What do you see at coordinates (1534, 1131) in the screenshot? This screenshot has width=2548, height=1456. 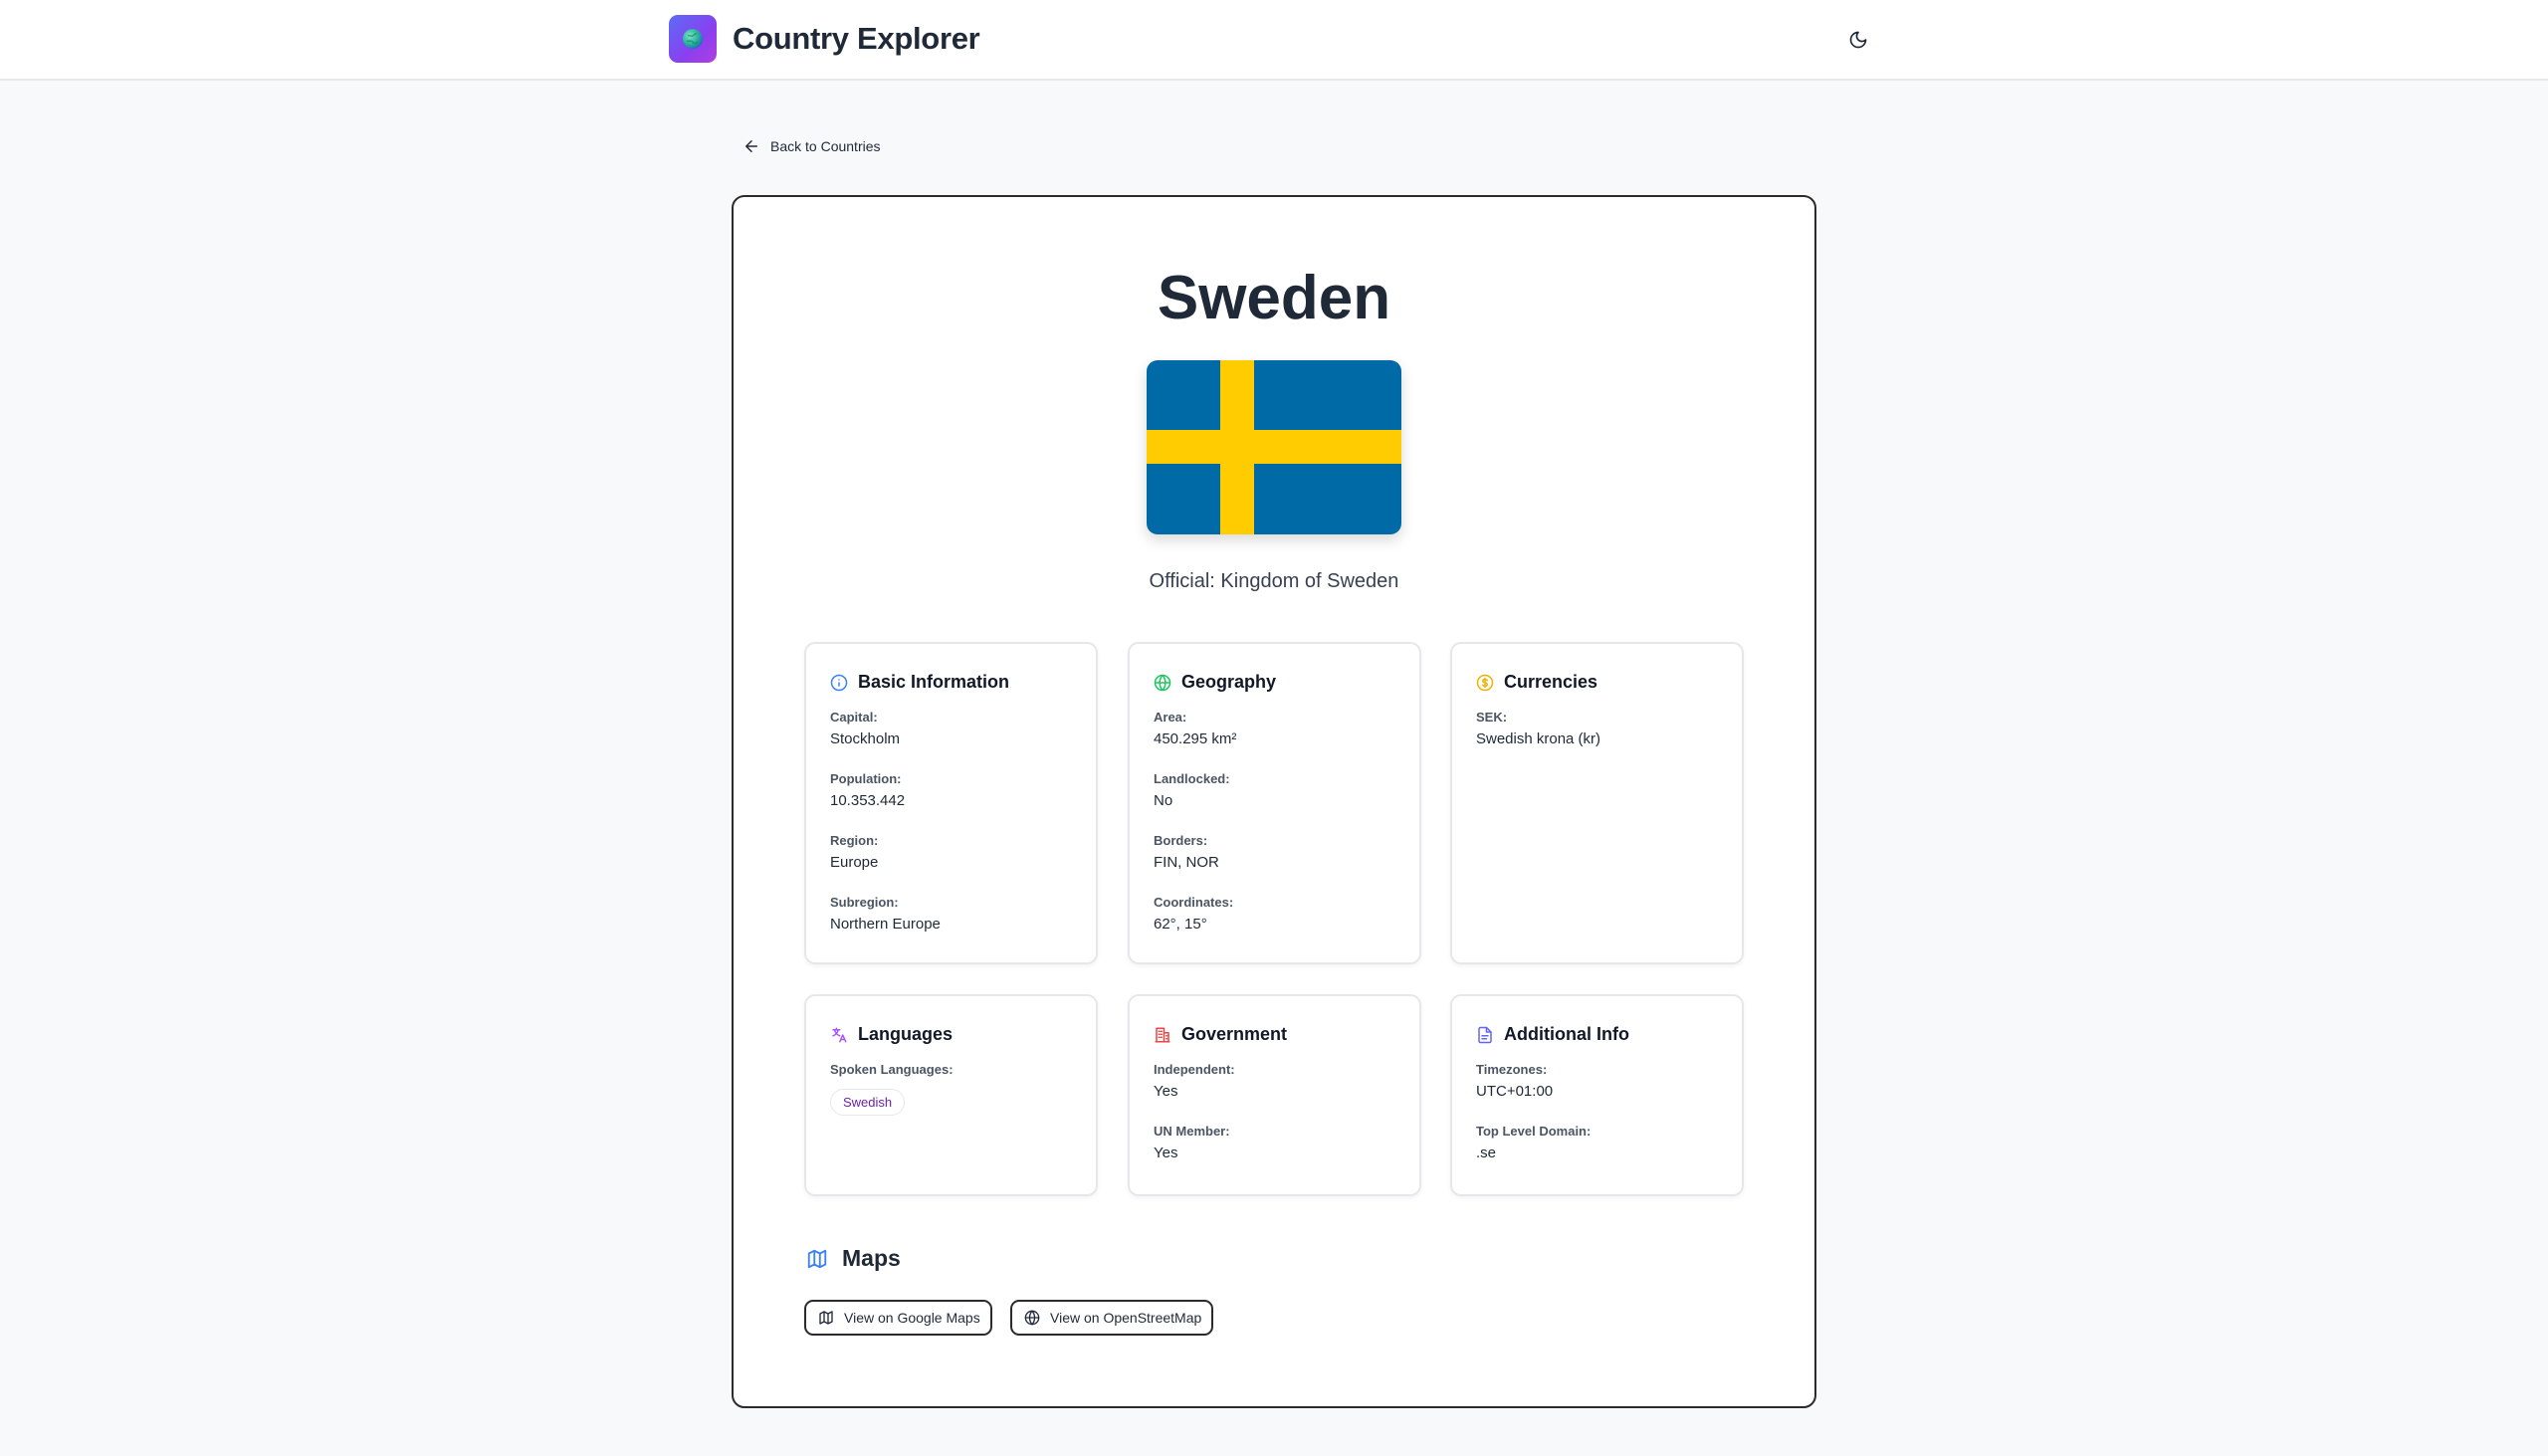 I see `tld-label: Top Level Domain:` at bounding box center [1534, 1131].